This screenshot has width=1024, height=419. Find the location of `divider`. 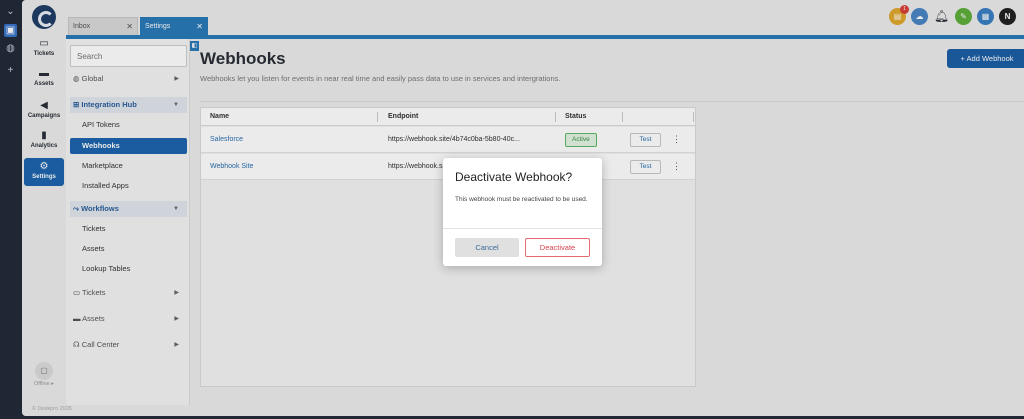

divider is located at coordinates (522, 228).